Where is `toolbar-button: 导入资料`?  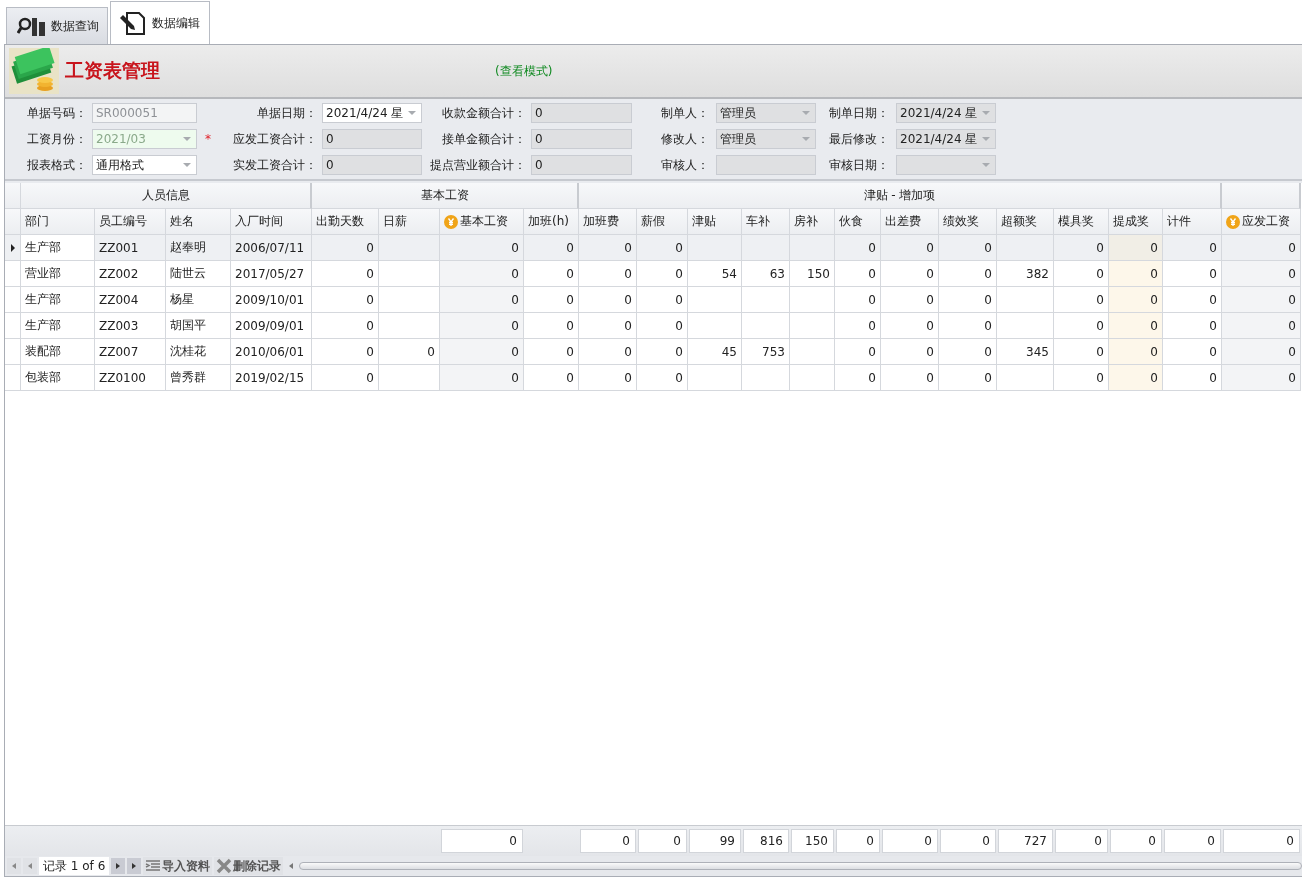 toolbar-button: 导入资料 is located at coordinates (178, 866).